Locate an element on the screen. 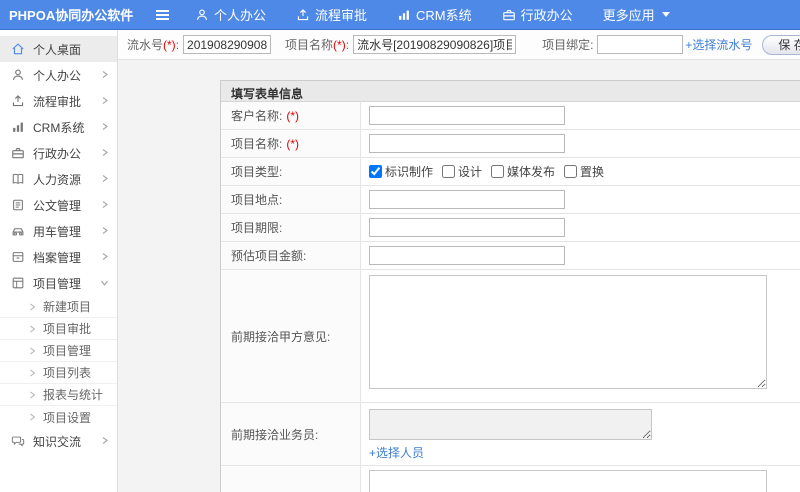 The image size is (800, 492). sidebar-item-label: 档案管理 is located at coordinates (57, 257).